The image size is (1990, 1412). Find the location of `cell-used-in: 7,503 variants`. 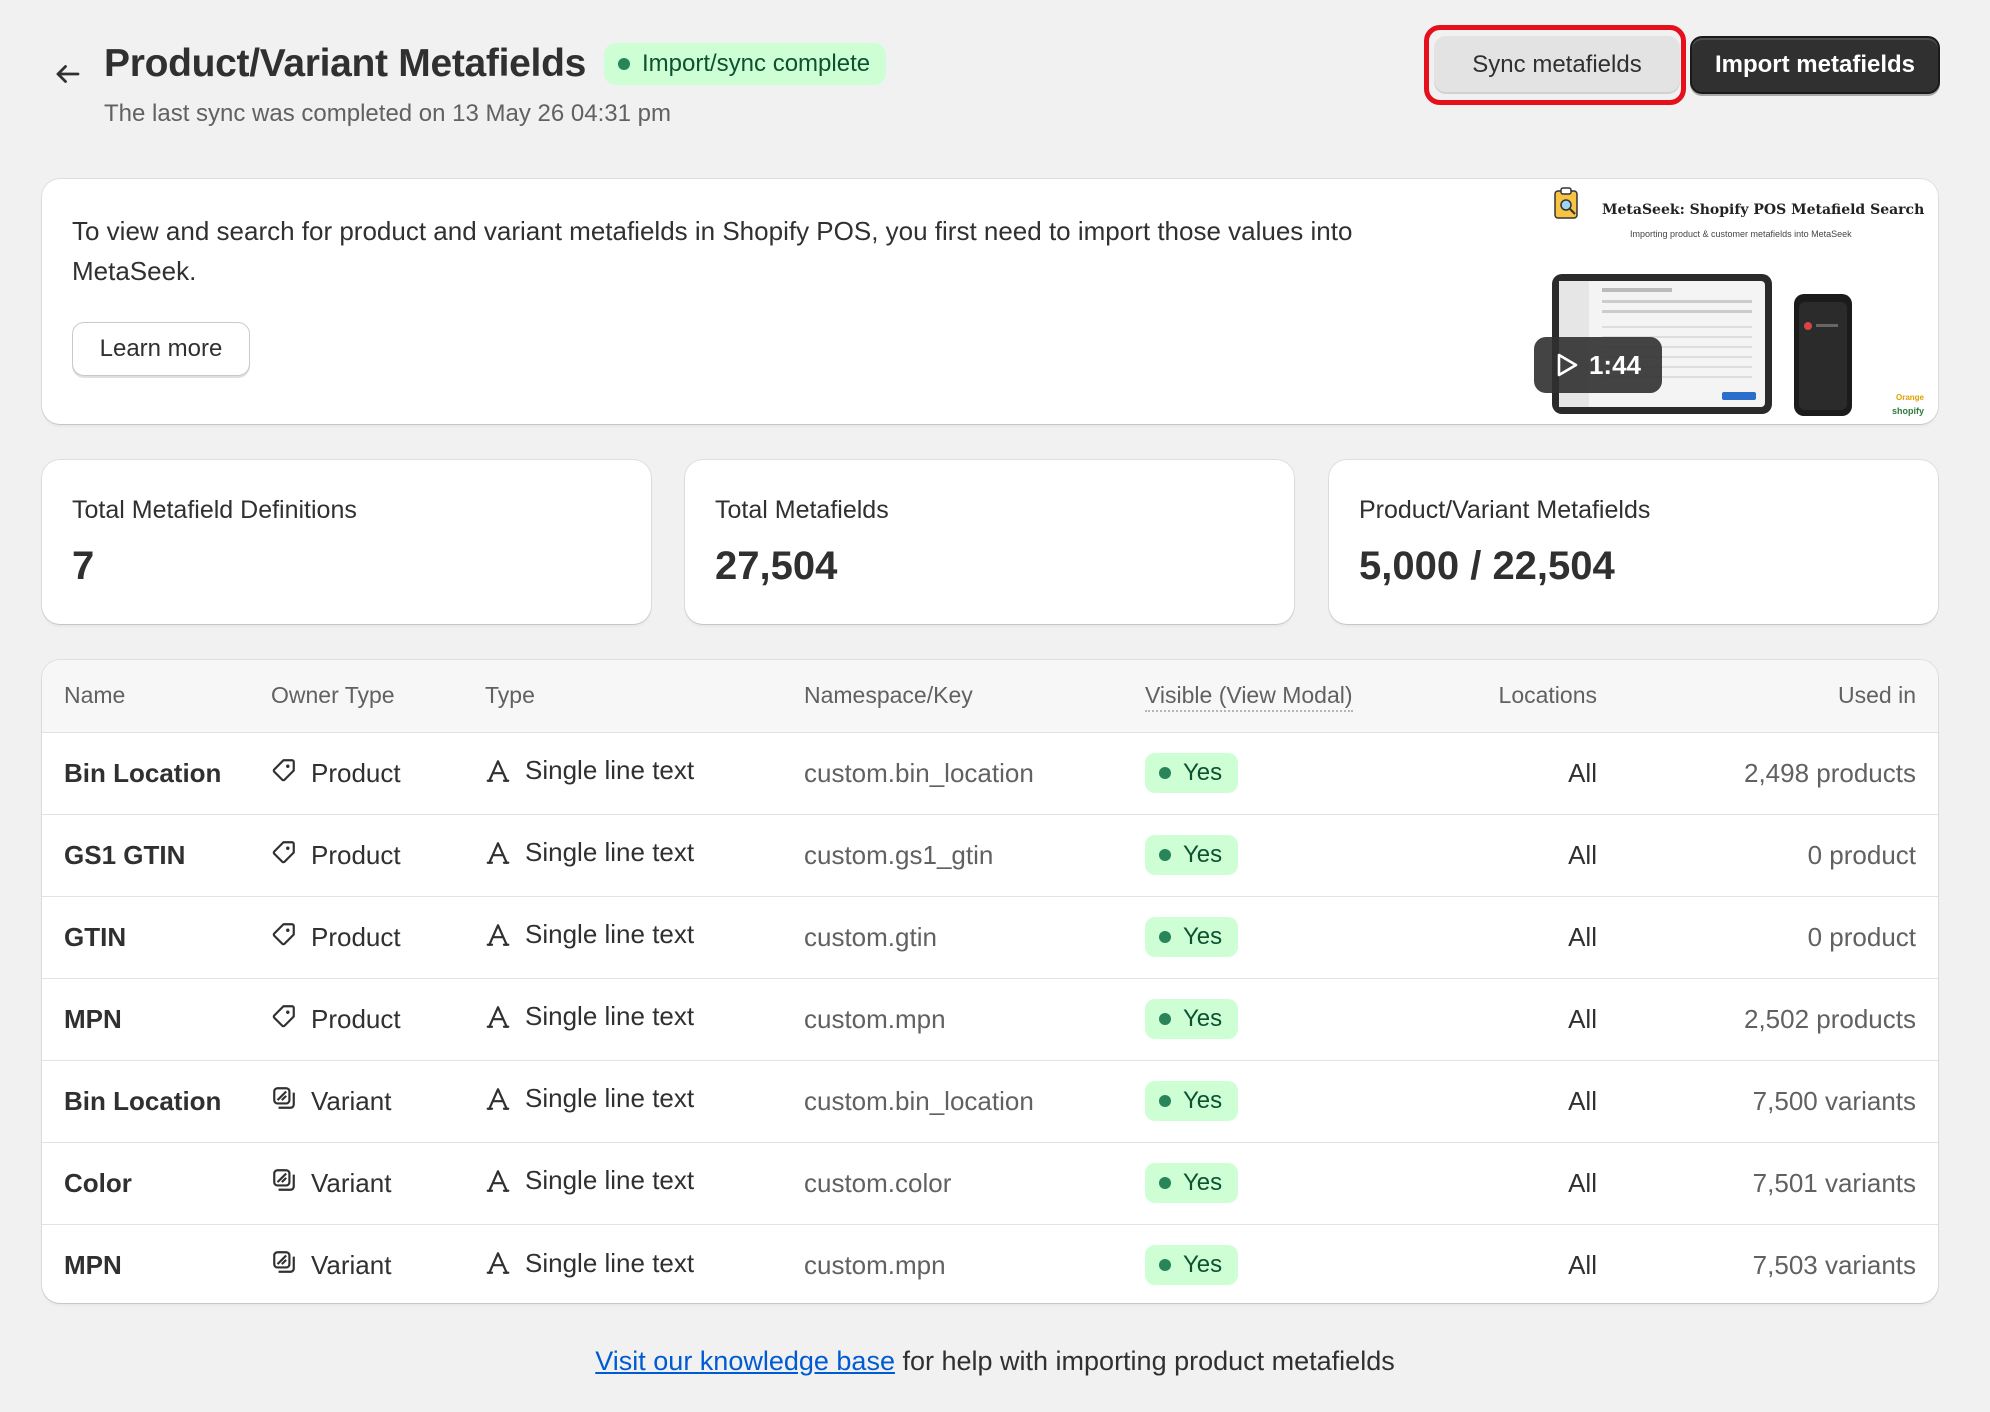

cell-used-in: 7,503 variants is located at coordinates (1834, 1264).